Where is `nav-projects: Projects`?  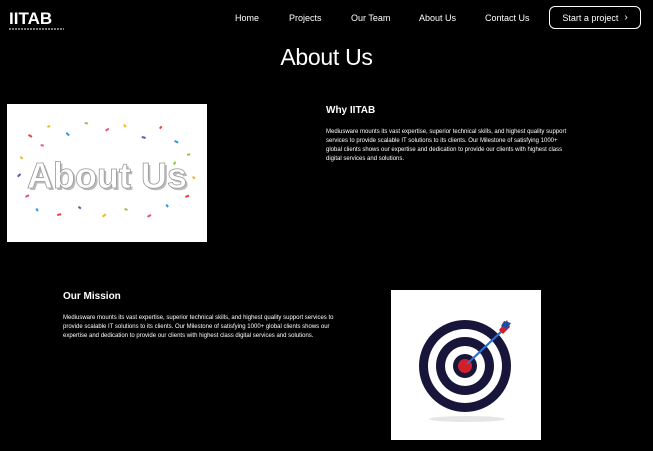 nav-projects: Projects is located at coordinates (305, 18).